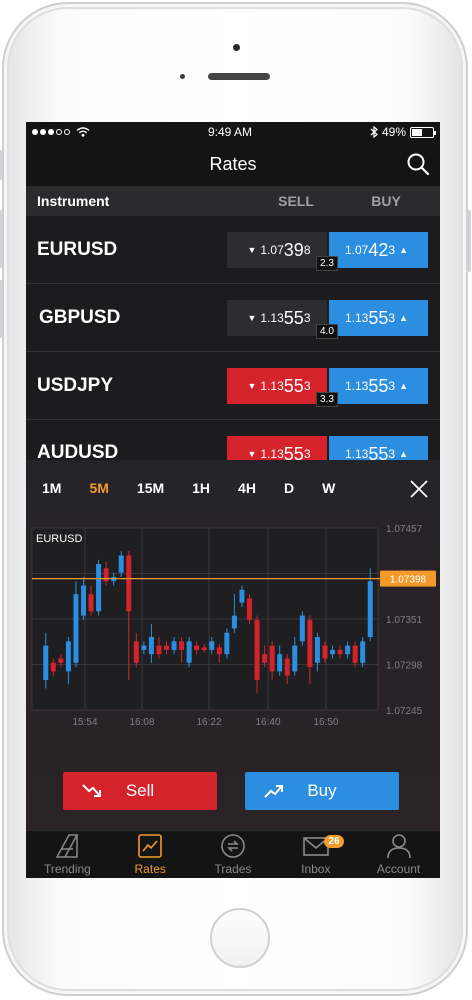 The width and height of the screenshot is (472, 1000). I want to click on y-tick-label: 1.07351, so click(404, 620).